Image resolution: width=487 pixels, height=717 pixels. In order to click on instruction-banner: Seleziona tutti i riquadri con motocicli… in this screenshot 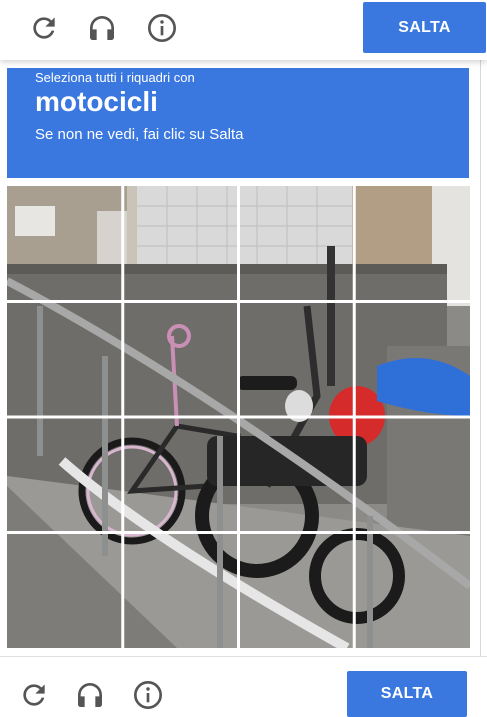, I will do `click(238, 123)`.